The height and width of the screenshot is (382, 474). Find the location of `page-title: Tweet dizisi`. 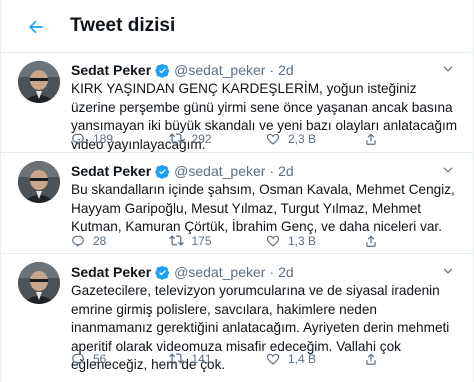

page-title: Tweet dizisi is located at coordinates (123, 25).